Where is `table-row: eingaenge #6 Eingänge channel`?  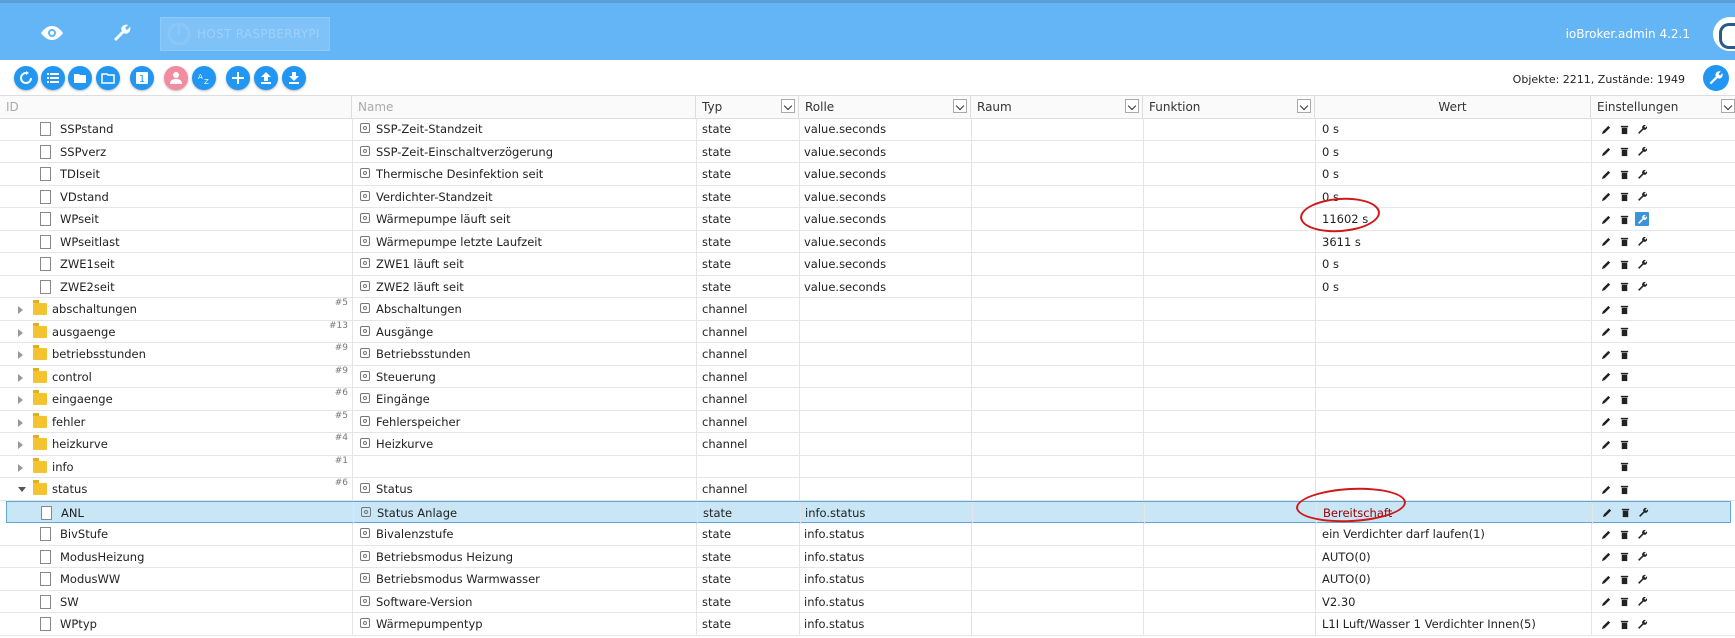
table-row: eingaenge #6 Eingänge channel is located at coordinates (867, 399).